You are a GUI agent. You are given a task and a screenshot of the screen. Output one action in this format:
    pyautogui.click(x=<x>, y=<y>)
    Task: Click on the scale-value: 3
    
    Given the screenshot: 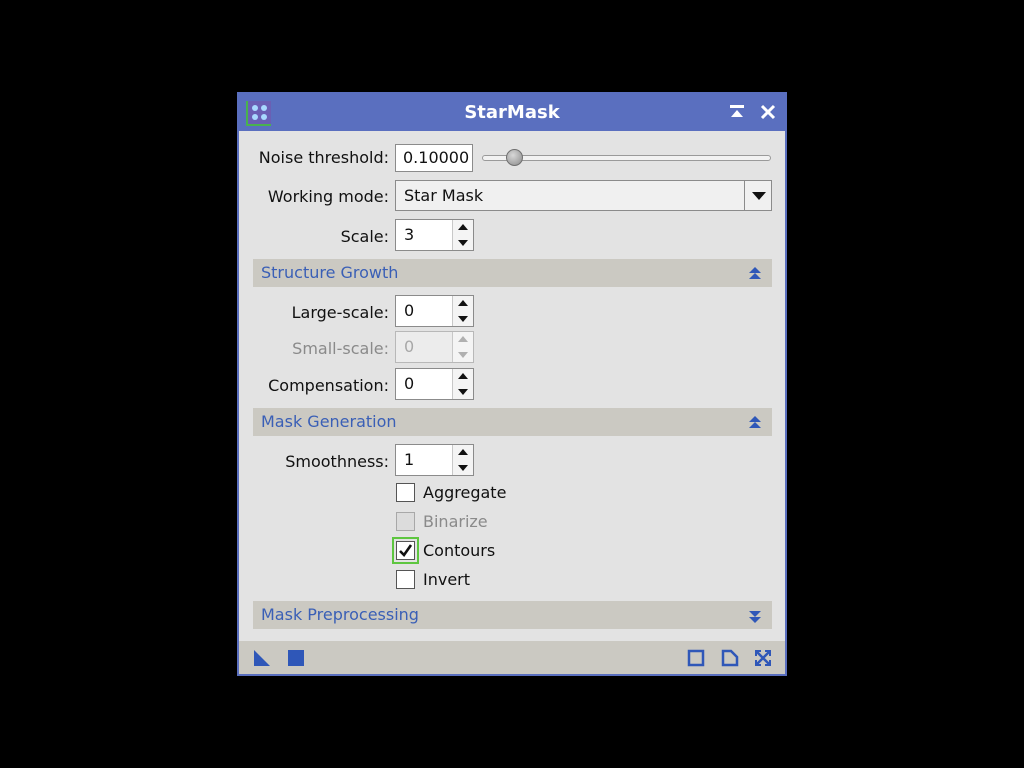 What is the action you would take?
    pyautogui.click(x=409, y=234)
    